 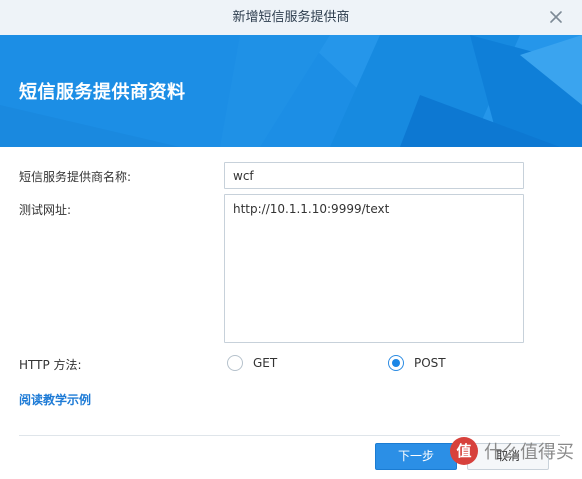 I want to click on provider-name-label: 短信服务提供商名称:, so click(x=75, y=177).